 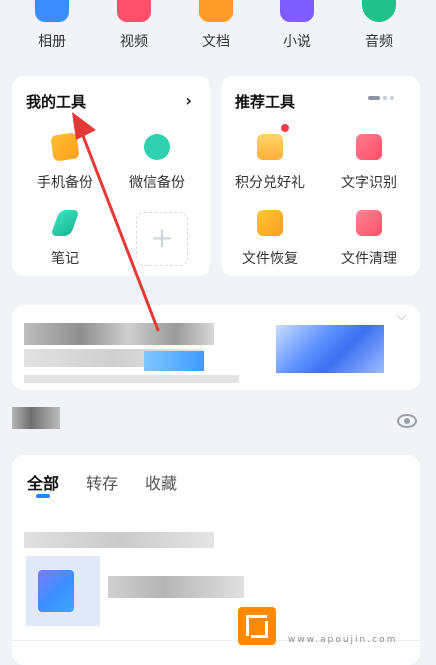 What do you see at coordinates (257, 626) in the screenshot?
I see `watermark-badge` at bounding box center [257, 626].